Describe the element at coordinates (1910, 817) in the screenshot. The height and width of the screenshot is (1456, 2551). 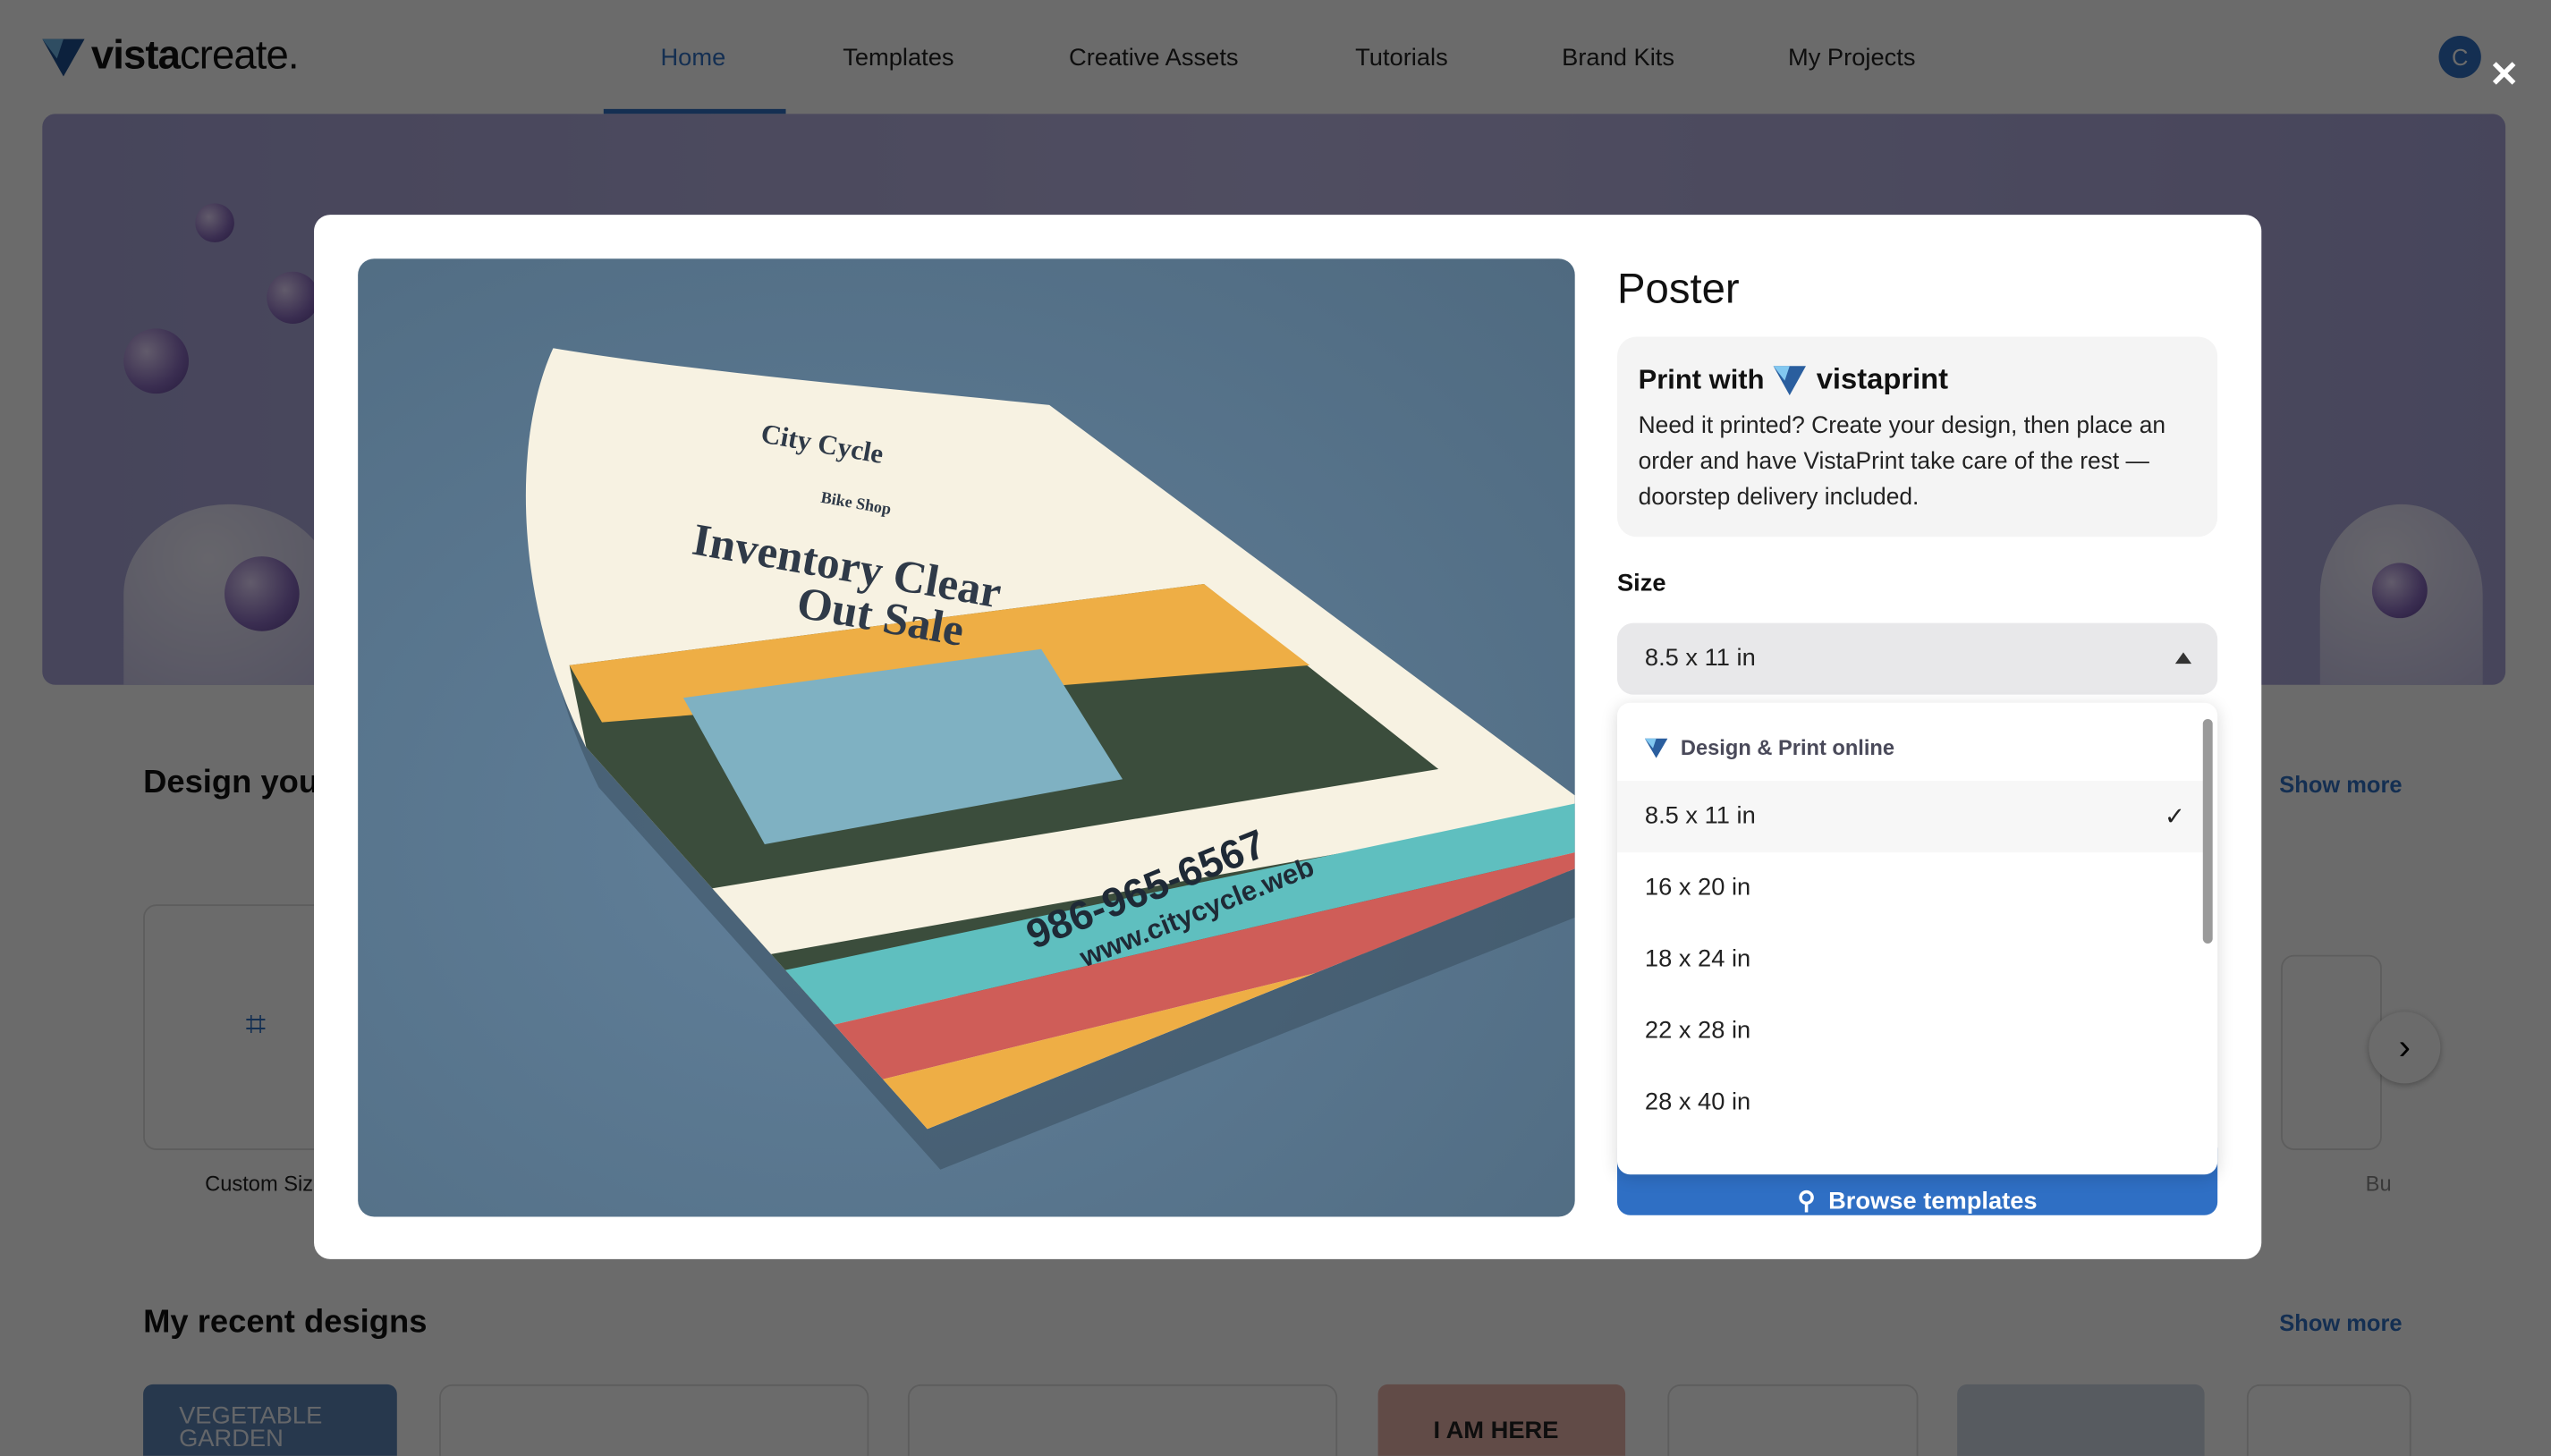
I see `size-option: 8.5 x 11 in ✓` at that location.